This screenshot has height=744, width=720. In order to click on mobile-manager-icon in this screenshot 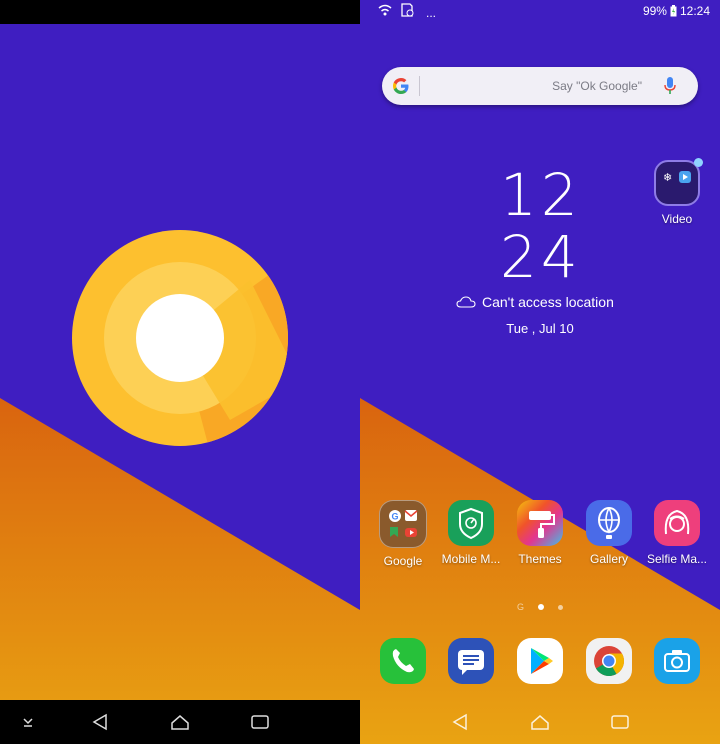, I will do `click(471, 523)`.